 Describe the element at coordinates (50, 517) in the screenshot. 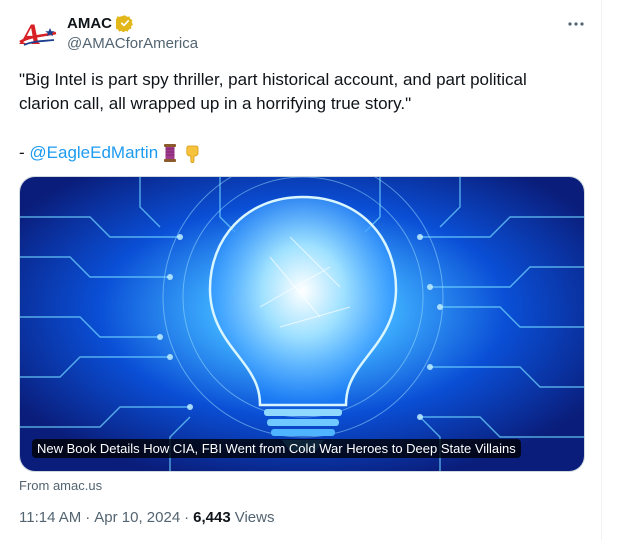

I see `tweet-time: 11:14 AM` at that location.